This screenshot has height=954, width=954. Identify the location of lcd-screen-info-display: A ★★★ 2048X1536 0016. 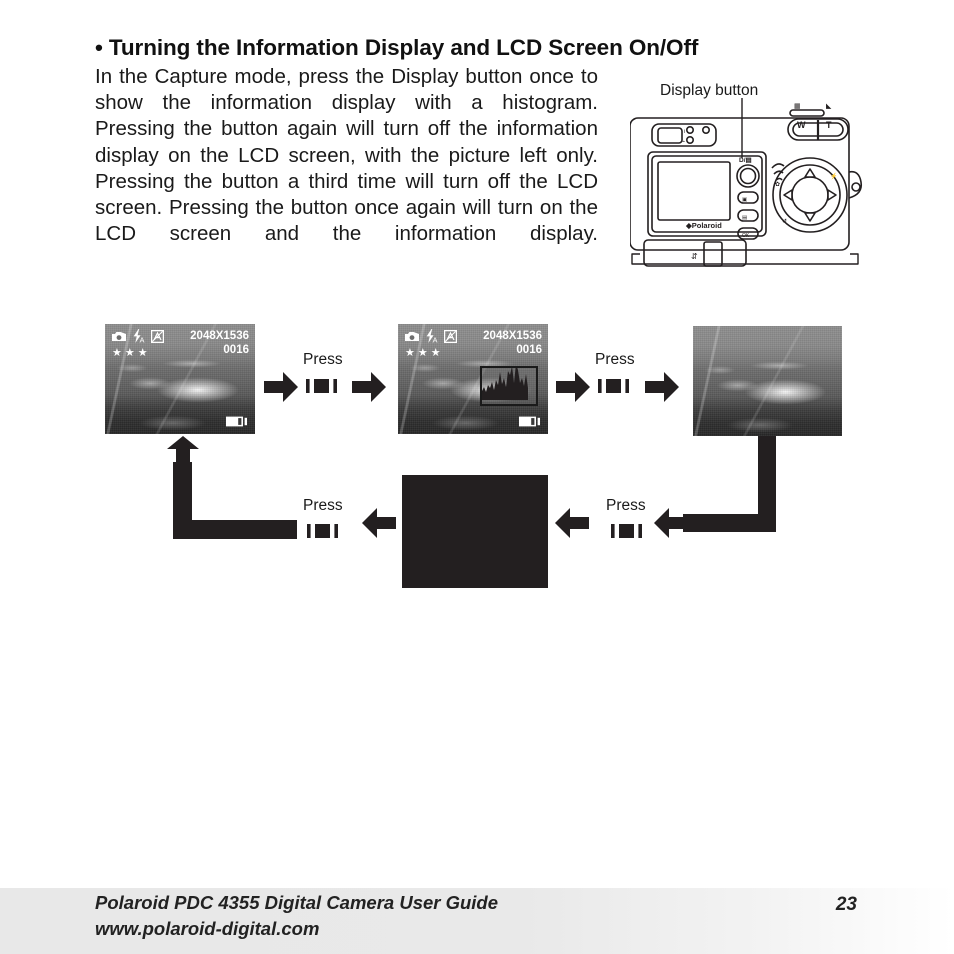
(180, 379).